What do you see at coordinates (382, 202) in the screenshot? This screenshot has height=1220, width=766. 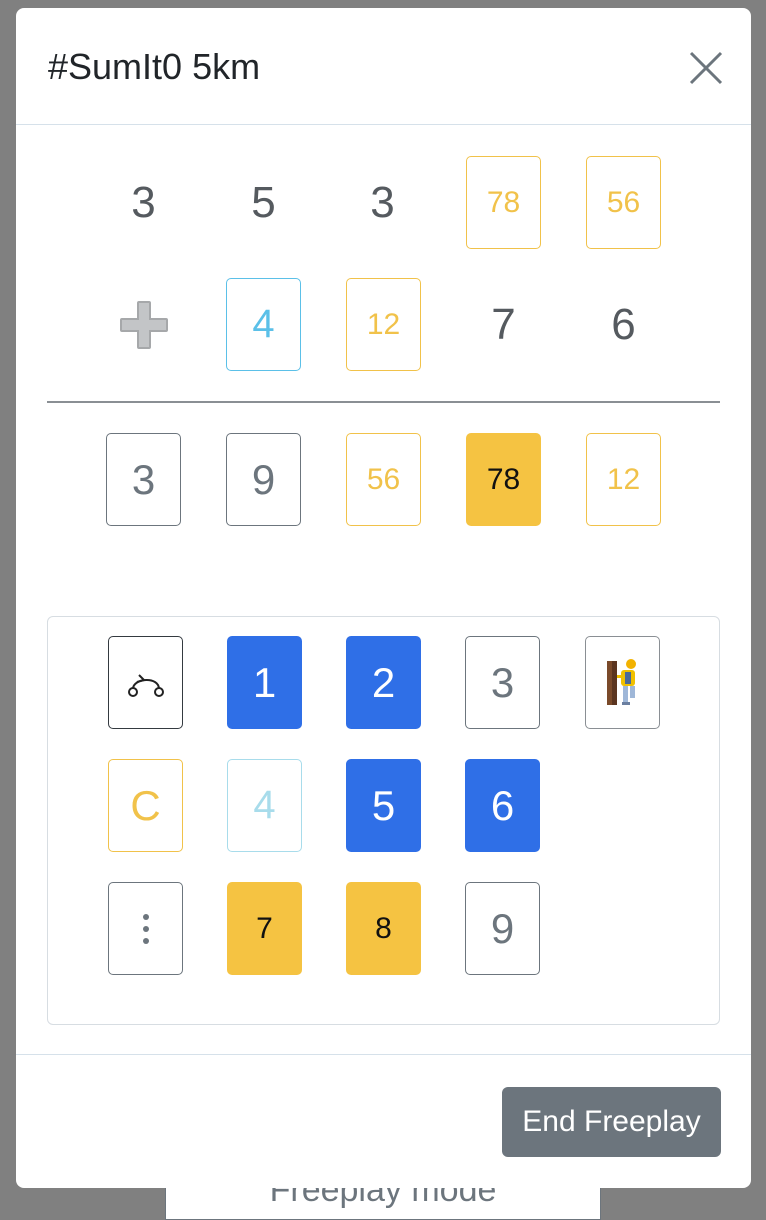 I see `digit-r1-c3: 3` at bounding box center [382, 202].